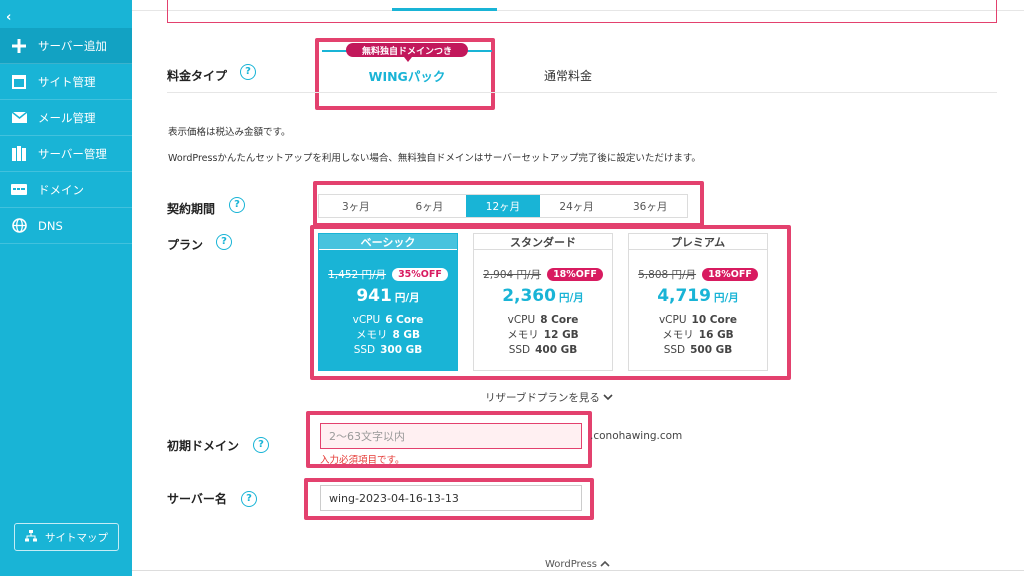 The image size is (1024, 576). Describe the element at coordinates (388, 320) in the screenshot. I see `spec-vcpu: vCPU 6 Core` at that location.